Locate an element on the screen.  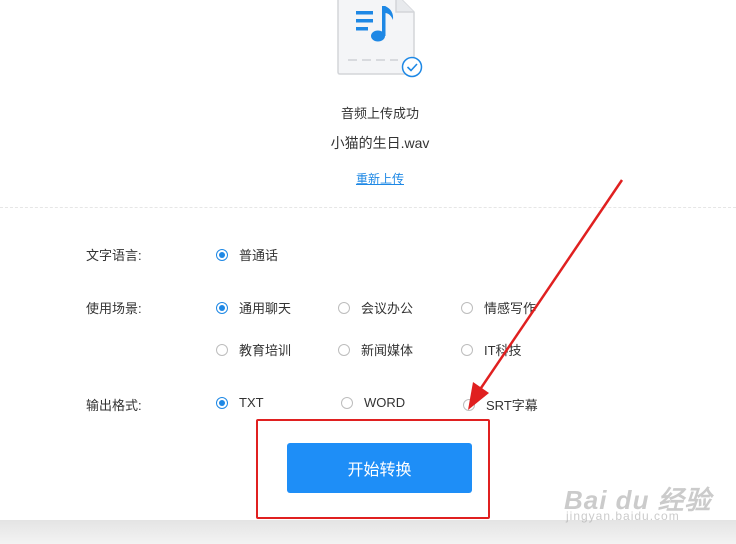
radio-label: TXT is located at coordinates (251, 402).